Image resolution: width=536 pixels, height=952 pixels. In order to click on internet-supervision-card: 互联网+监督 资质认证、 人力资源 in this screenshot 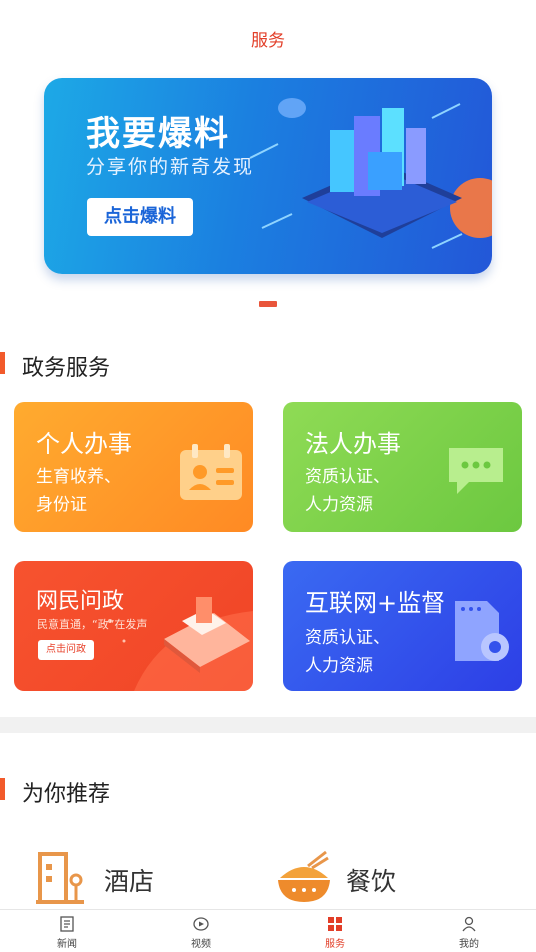, I will do `click(402, 626)`.